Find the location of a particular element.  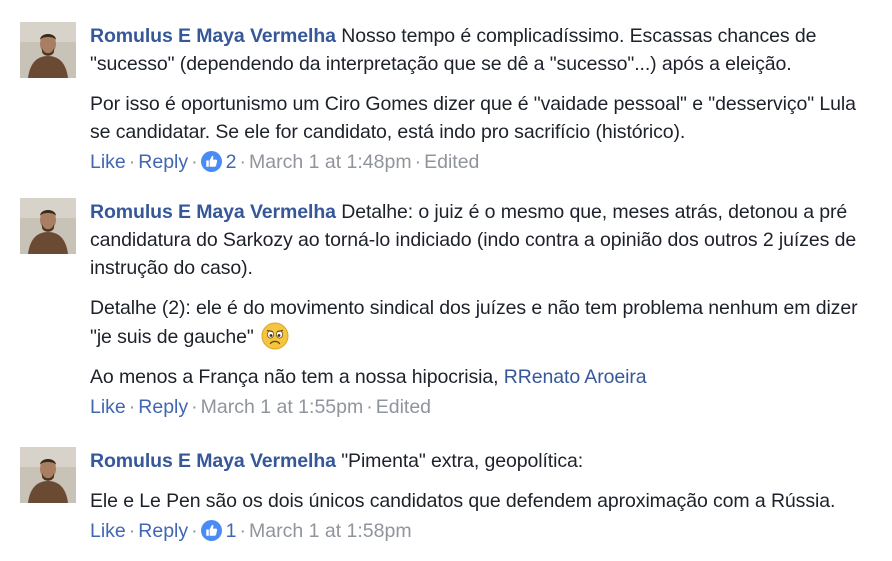

comment-actions: Like · Reply · 1 · March 1 at 1:58pm is located at coordinates (251, 531).